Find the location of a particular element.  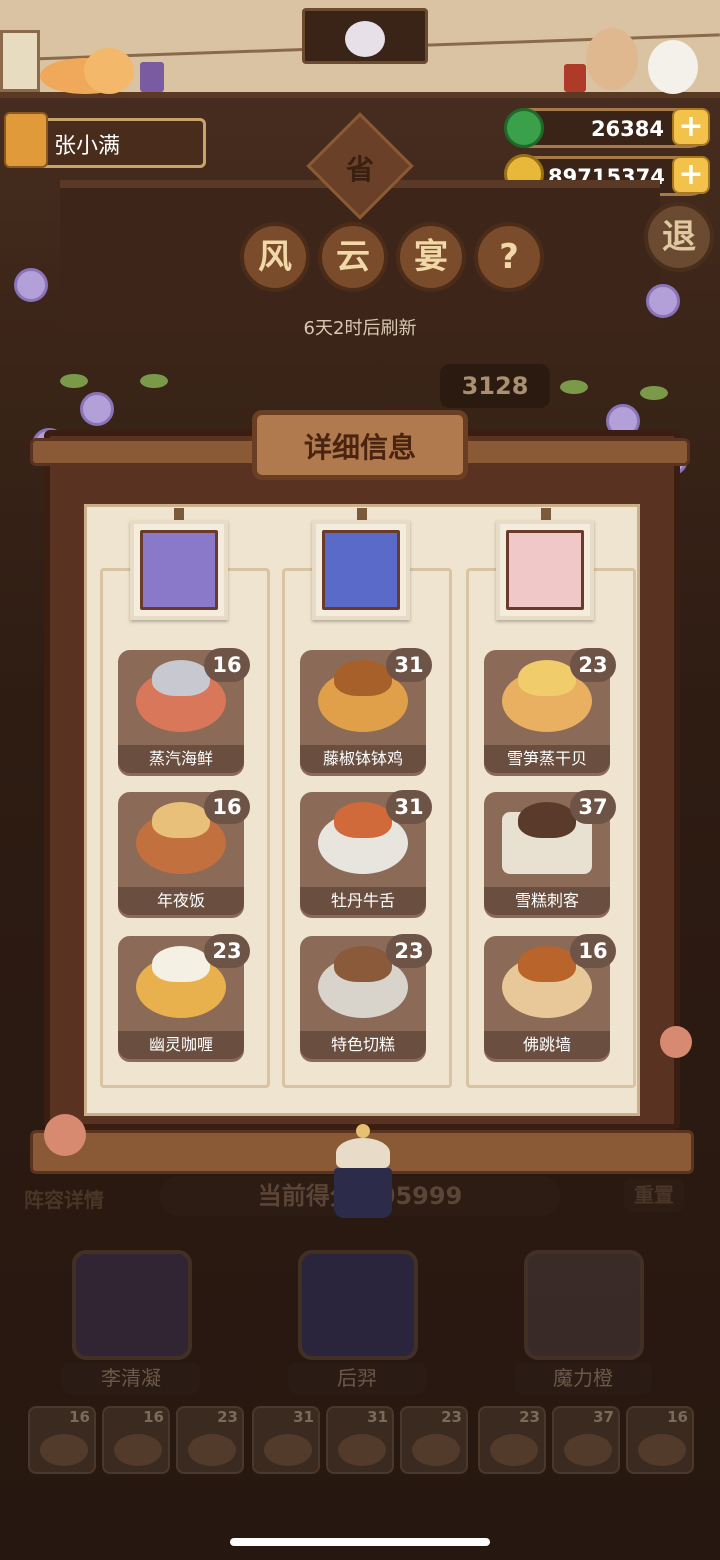

dish-card: 23 特色切糕 is located at coordinates (366, 998).